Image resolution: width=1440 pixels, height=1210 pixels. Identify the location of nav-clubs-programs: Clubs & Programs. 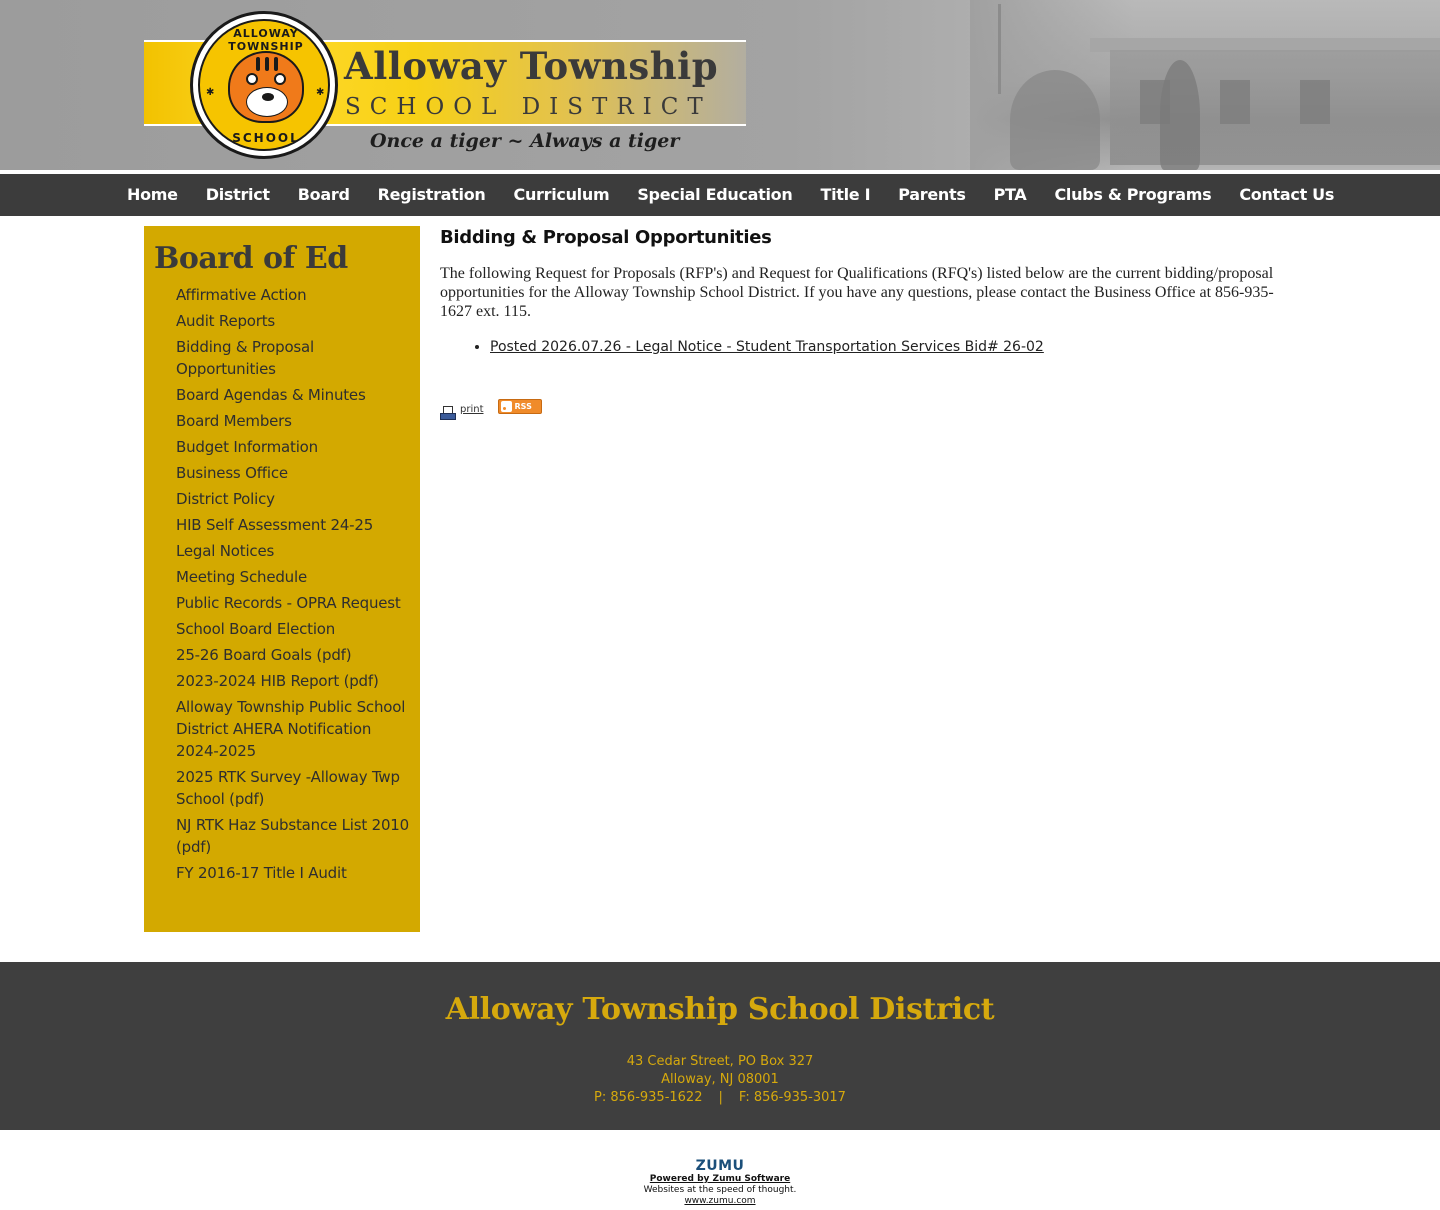
(1132, 195).